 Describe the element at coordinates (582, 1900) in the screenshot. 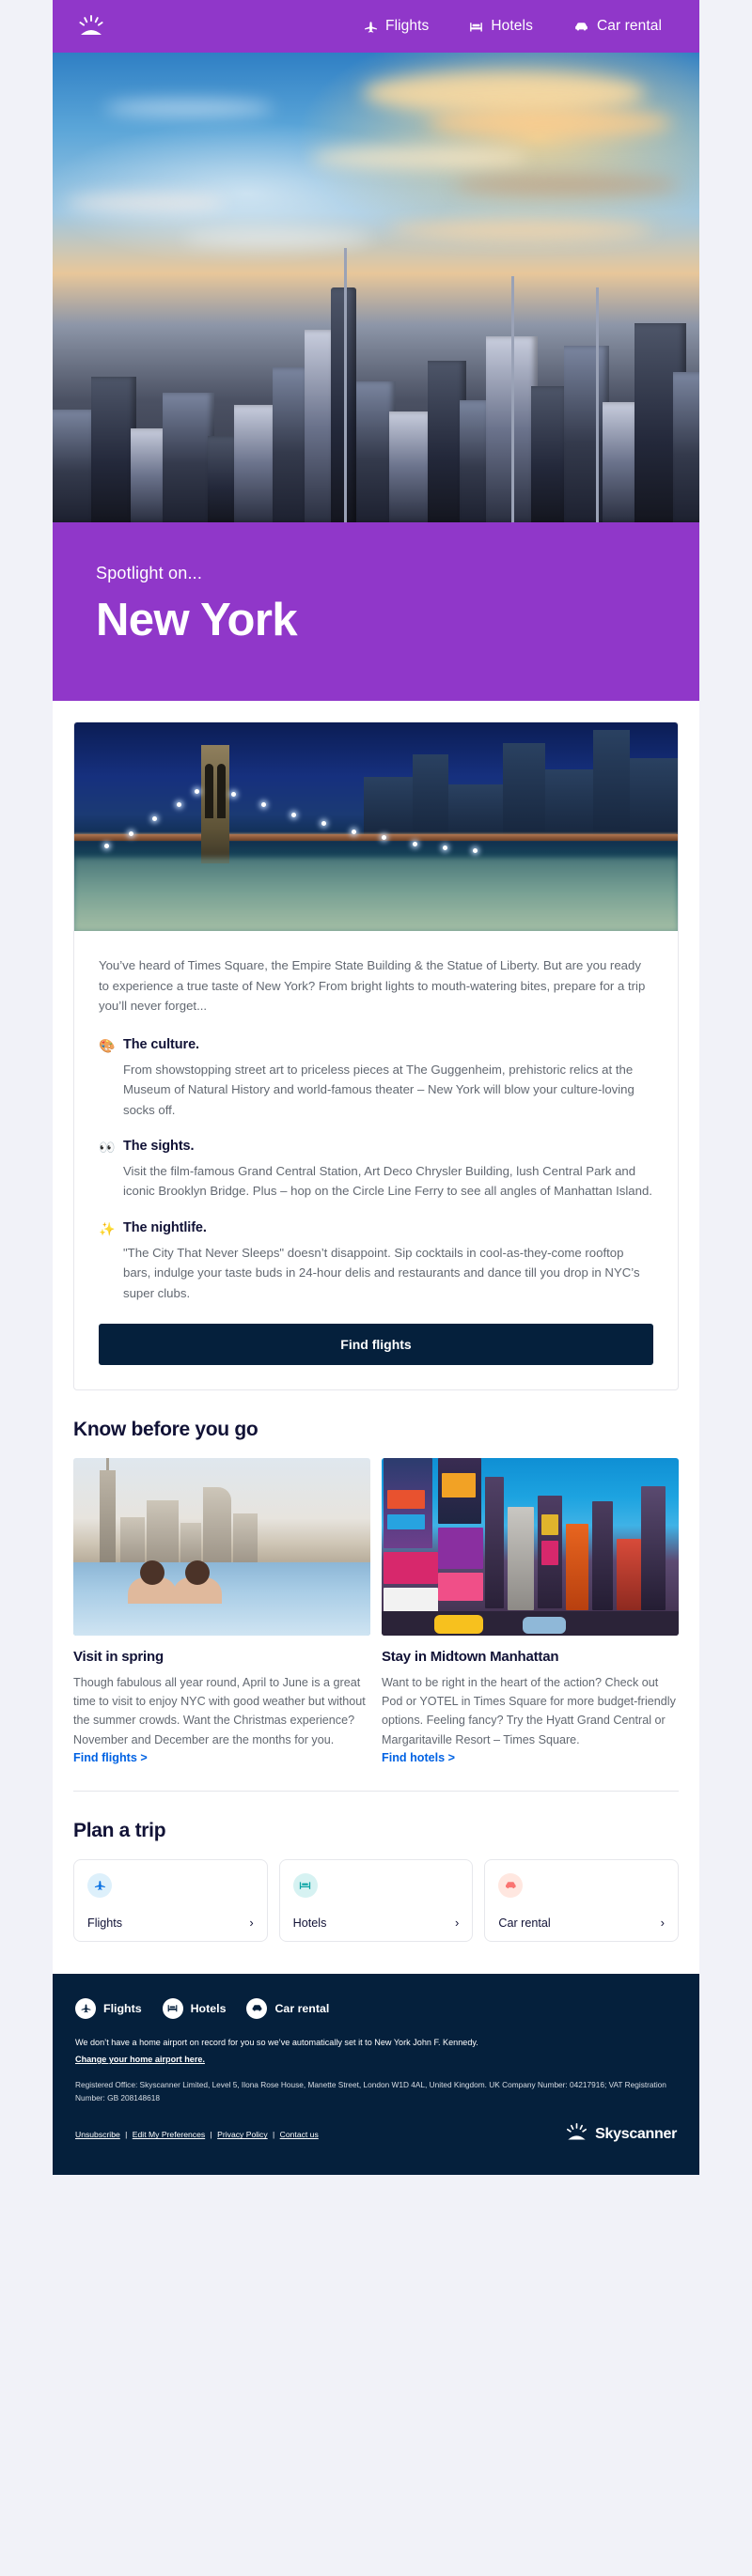

I see `plan-tile-car-rental: Car rental ›` at that location.